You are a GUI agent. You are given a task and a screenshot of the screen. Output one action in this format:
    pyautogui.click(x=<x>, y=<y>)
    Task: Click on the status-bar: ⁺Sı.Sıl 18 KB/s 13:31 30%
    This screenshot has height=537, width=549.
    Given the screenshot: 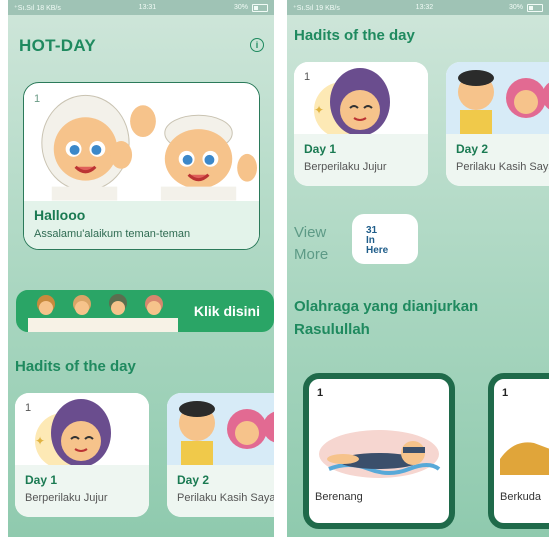 What is the action you would take?
    pyautogui.click(x=141, y=7)
    